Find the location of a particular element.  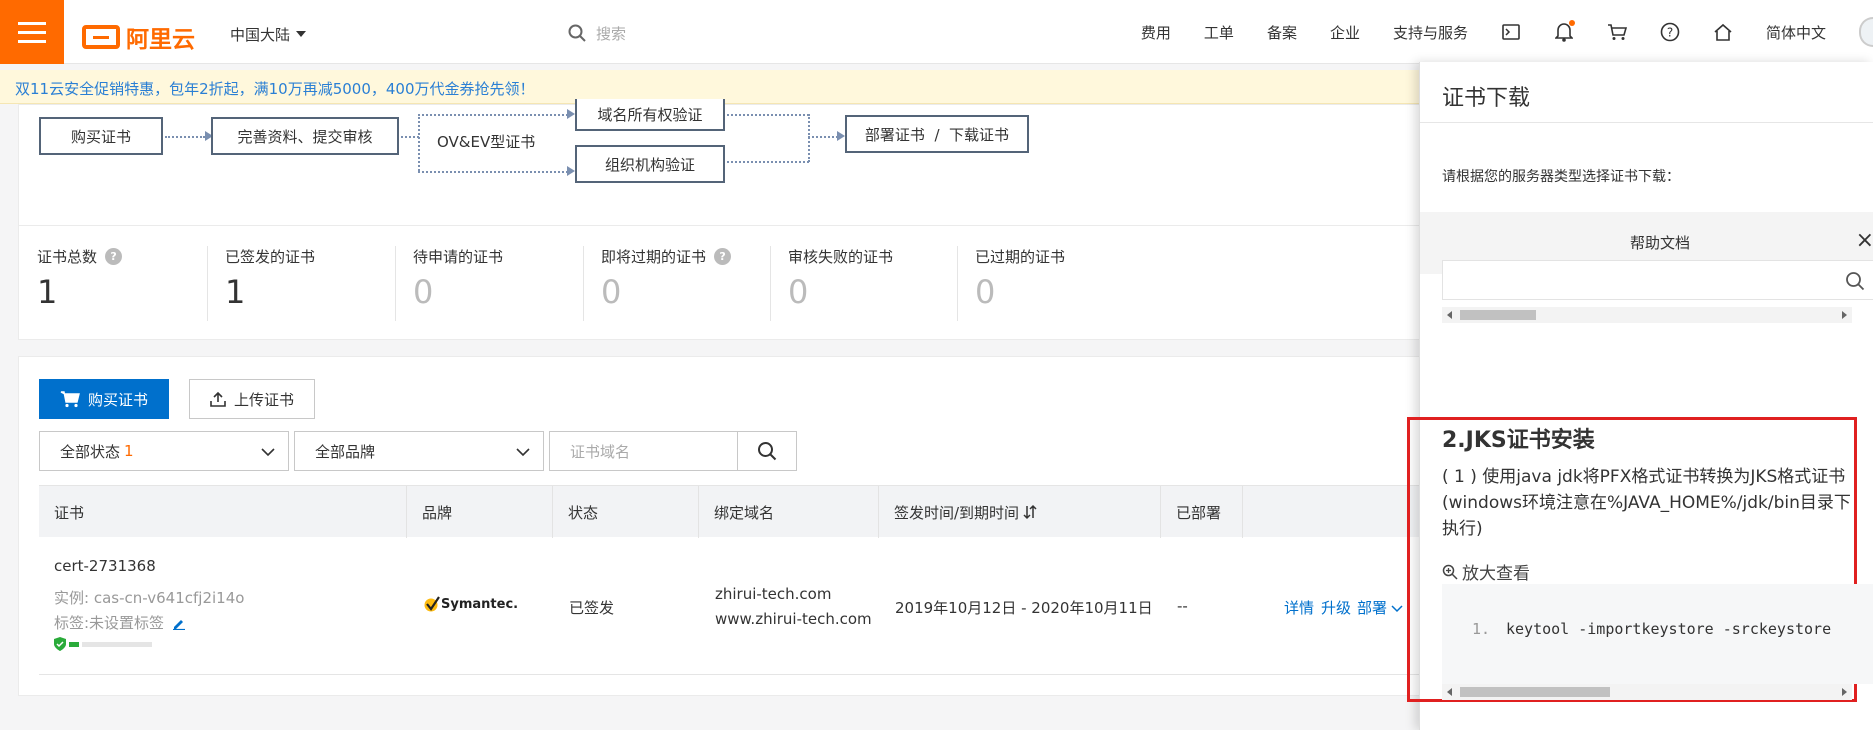

notification-dot is located at coordinates (1571, 23).